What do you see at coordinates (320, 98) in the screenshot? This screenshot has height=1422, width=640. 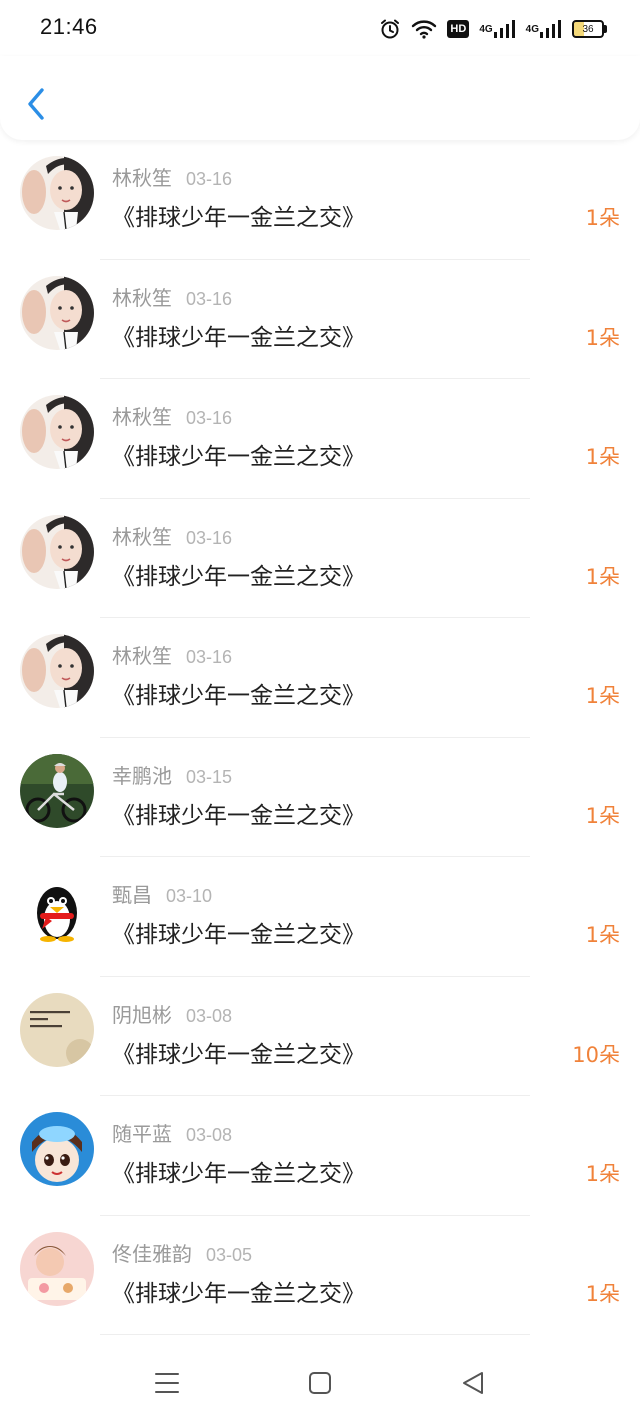 I see `header` at bounding box center [320, 98].